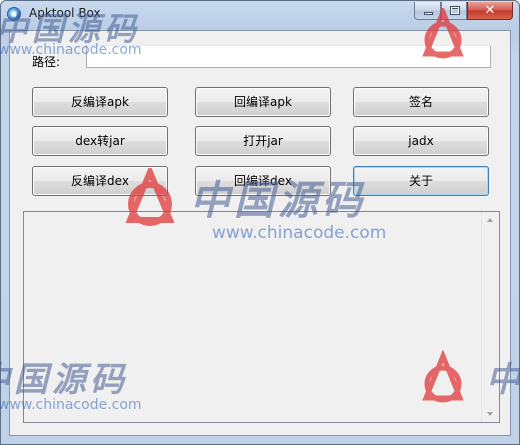 Image resolution: width=520 pixels, height=445 pixels. Describe the element at coordinates (428, 13) in the screenshot. I see `minimize-icon` at that location.